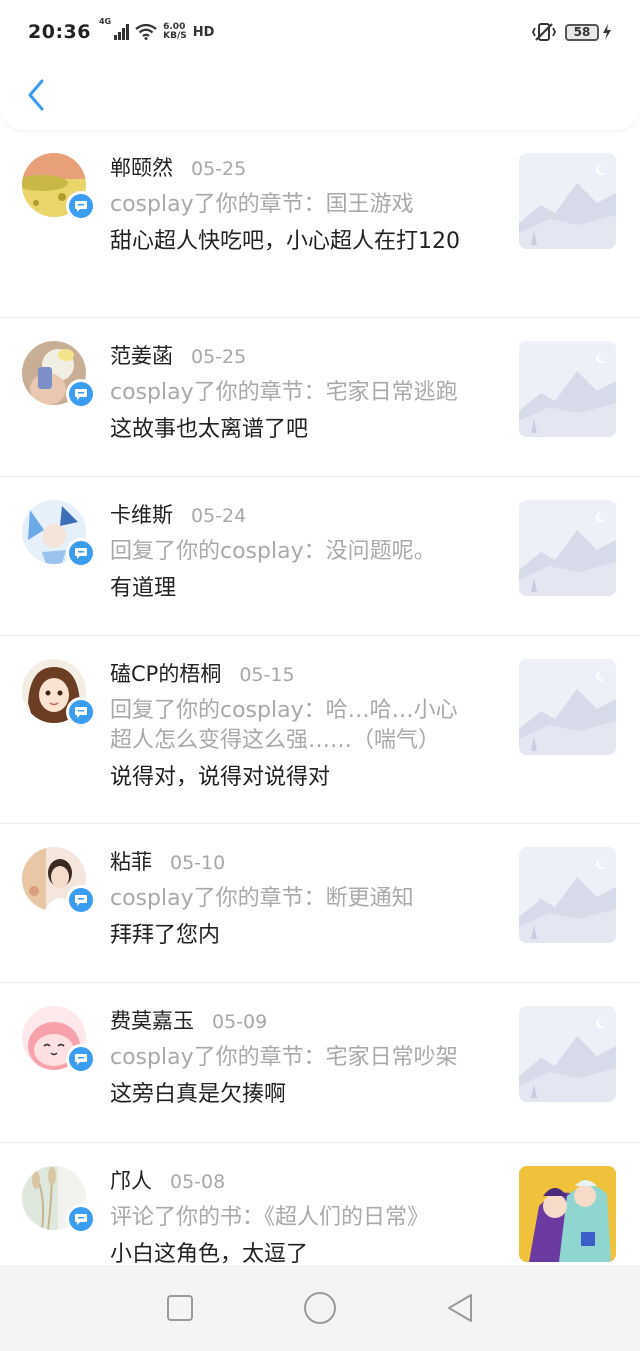  Describe the element at coordinates (59, 32) in the screenshot. I see `status-time: 20:36` at that location.